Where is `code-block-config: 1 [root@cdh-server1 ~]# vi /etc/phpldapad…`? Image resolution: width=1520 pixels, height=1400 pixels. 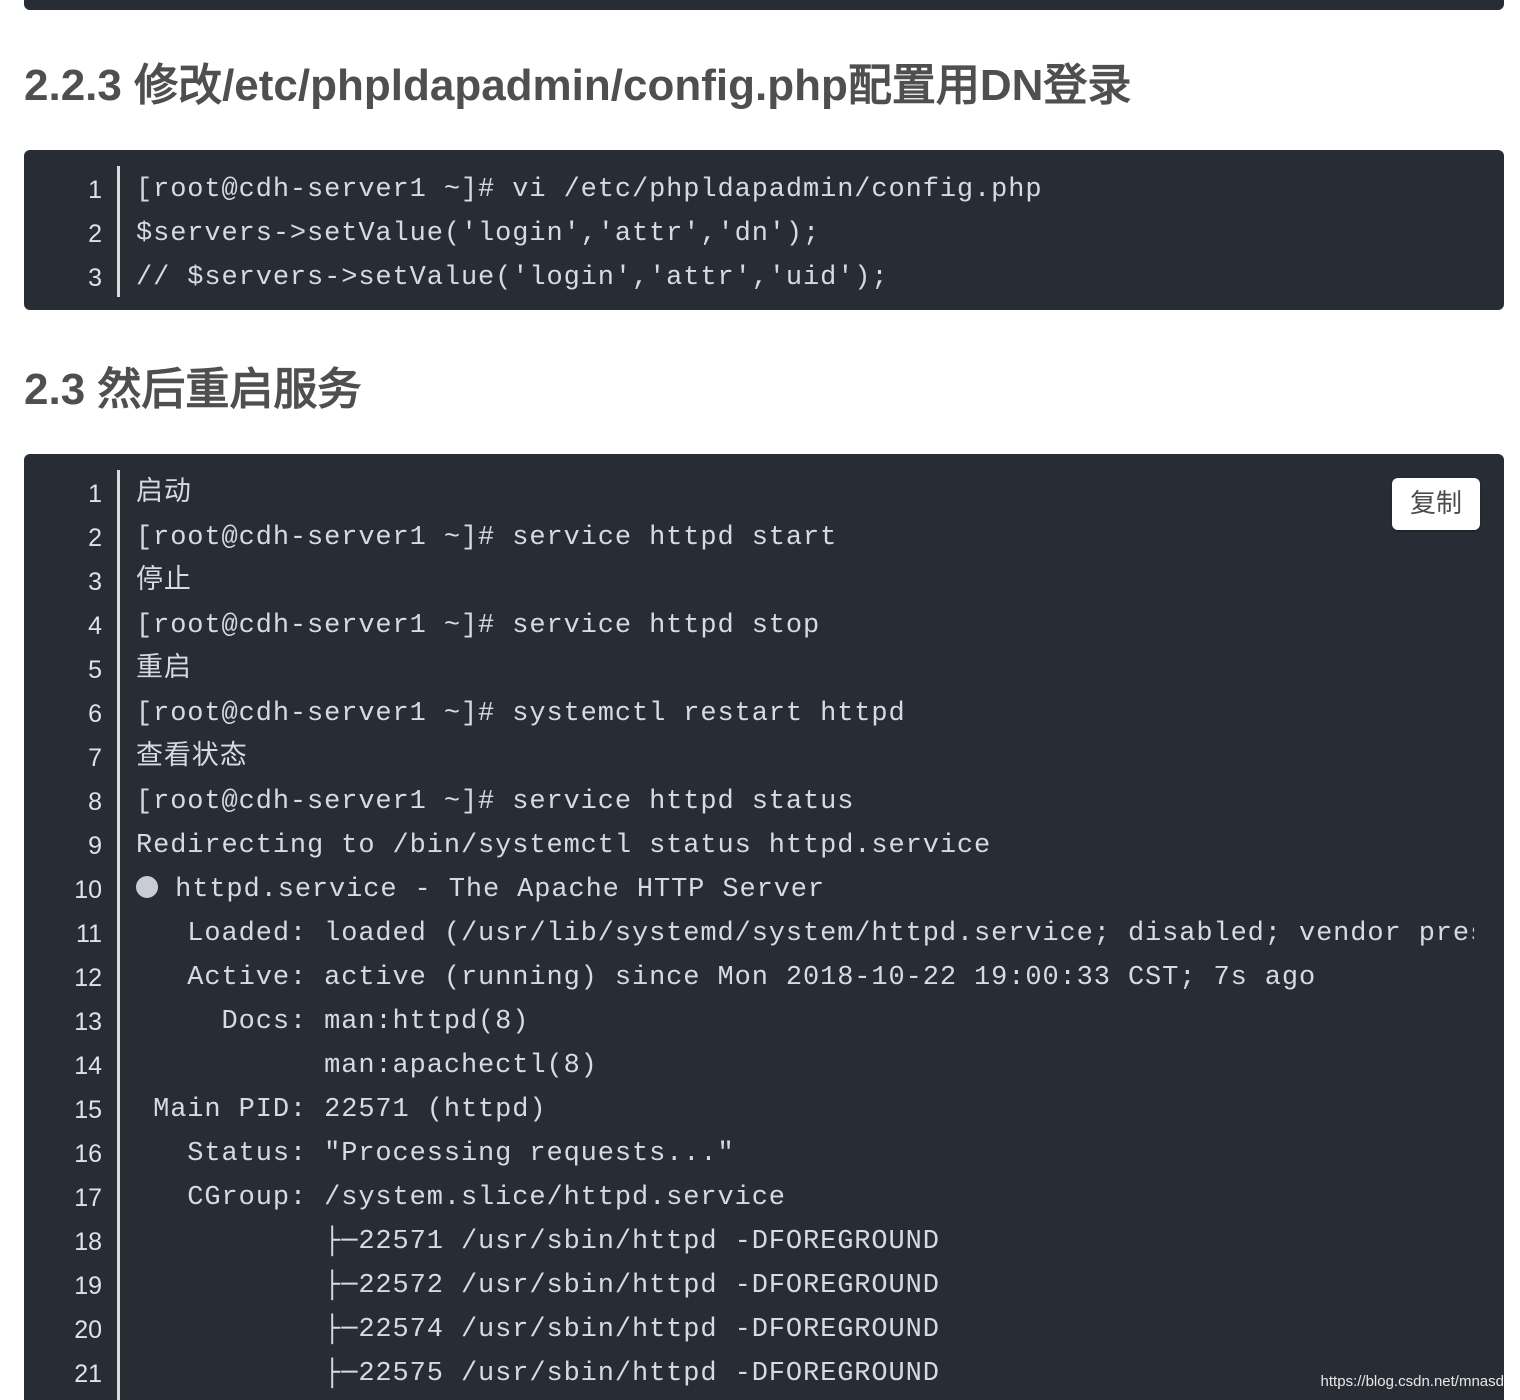 code-block-config: 1 [root@cdh-server1 ~]# vi /etc/phpldapad… is located at coordinates (764, 230).